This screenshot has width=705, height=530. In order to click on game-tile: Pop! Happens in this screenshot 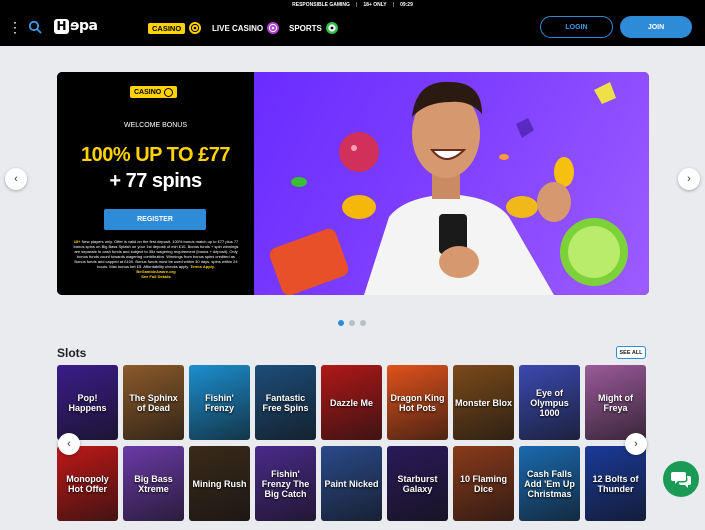, I will do `click(87, 402)`.